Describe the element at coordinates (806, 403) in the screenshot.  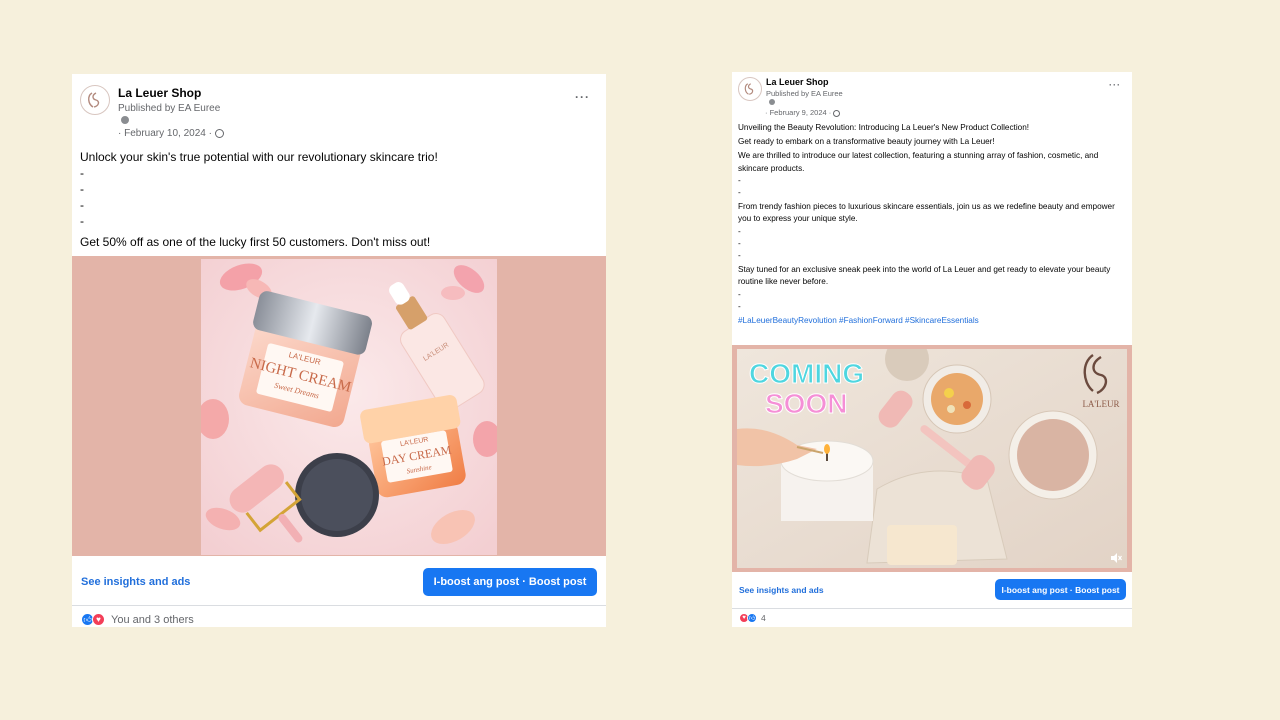
I see `soon-text: SOON` at that location.